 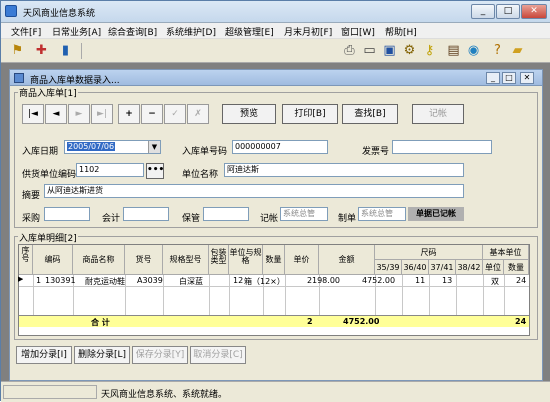 I want to click on child-minimize-button: _, so click(x=493, y=78).